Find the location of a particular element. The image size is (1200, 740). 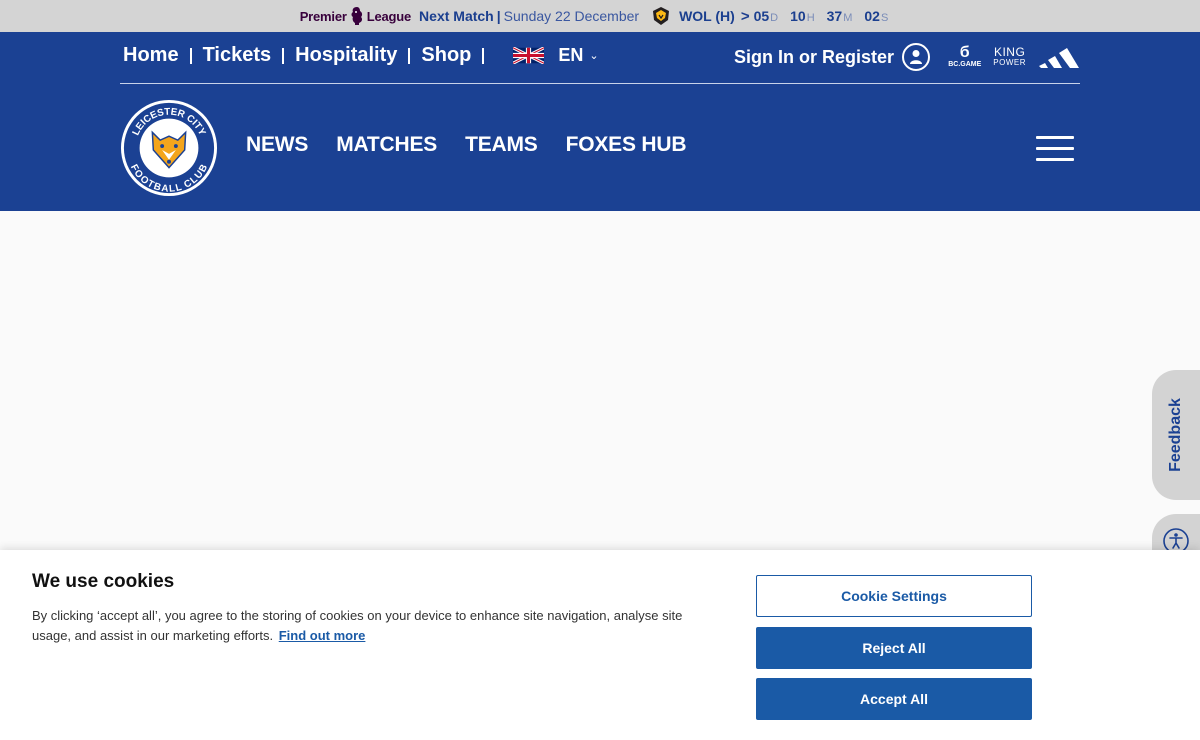

countdown-hours: 10 H is located at coordinates (802, 16).